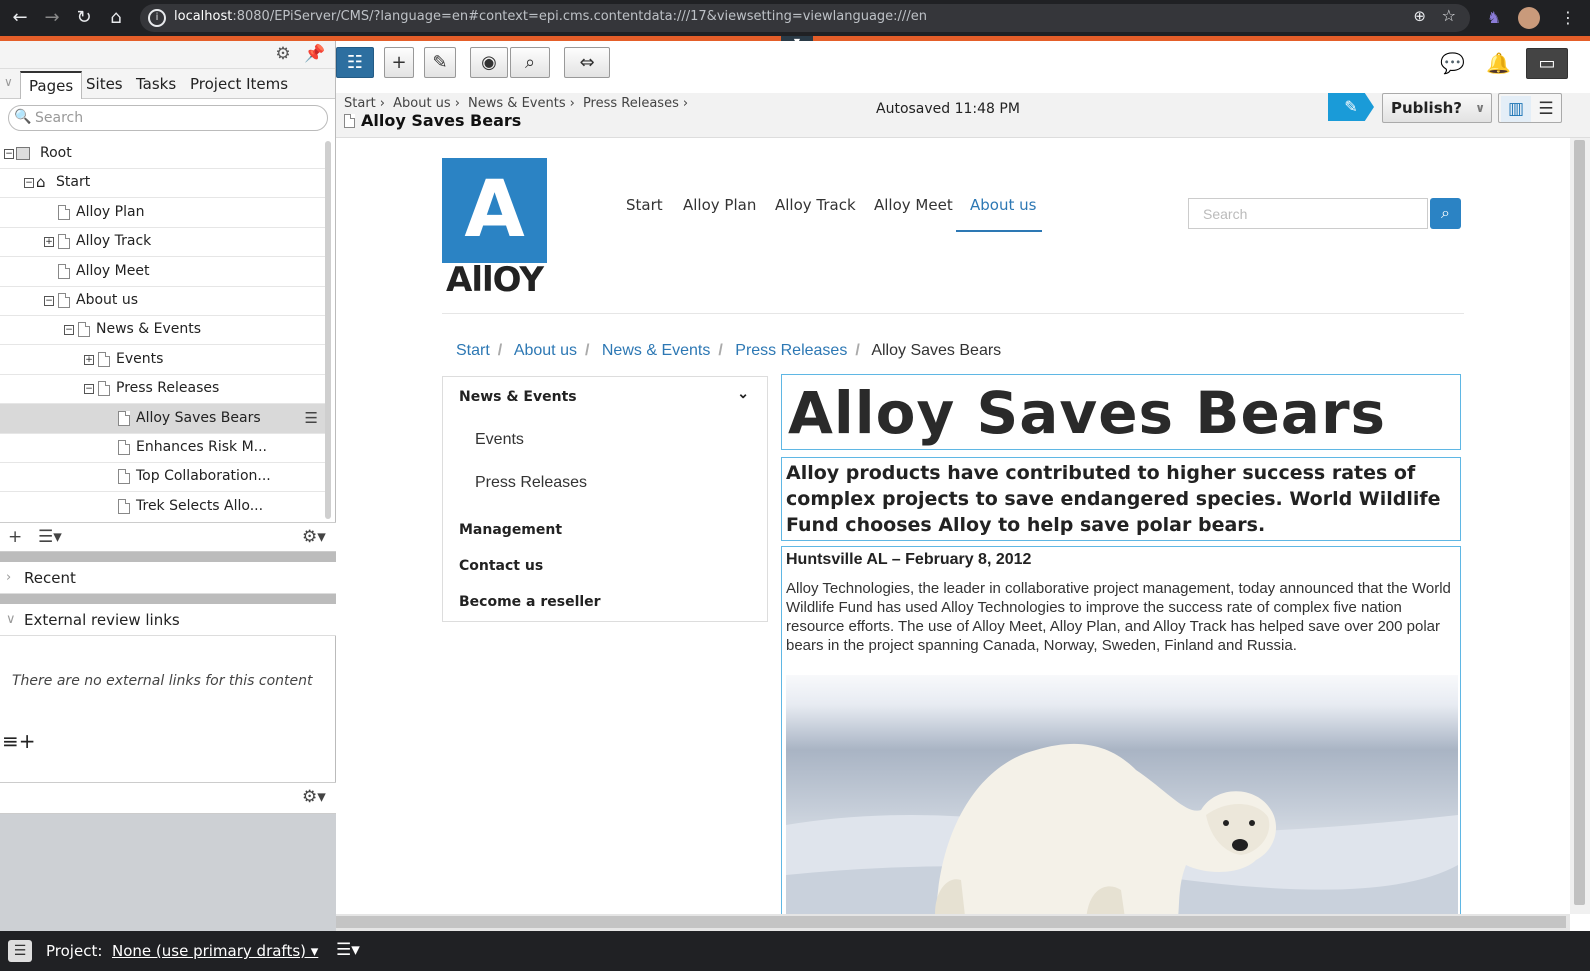 The width and height of the screenshot is (1590, 971). Describe the element at coordinates (517, 103) in the screenshot. I see `crumb-item: News & Events` at that location.